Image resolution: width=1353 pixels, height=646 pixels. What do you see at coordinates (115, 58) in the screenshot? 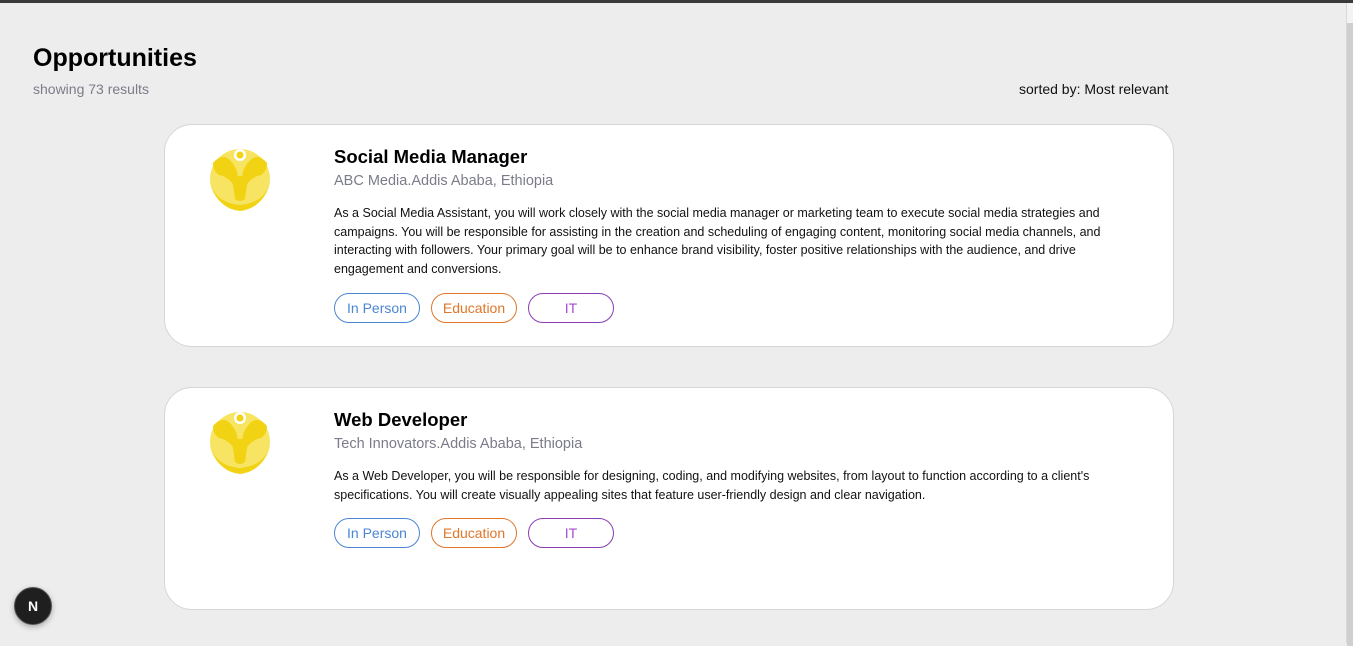
I see `page-title: Opportunities` at bounding box center [115, 58].